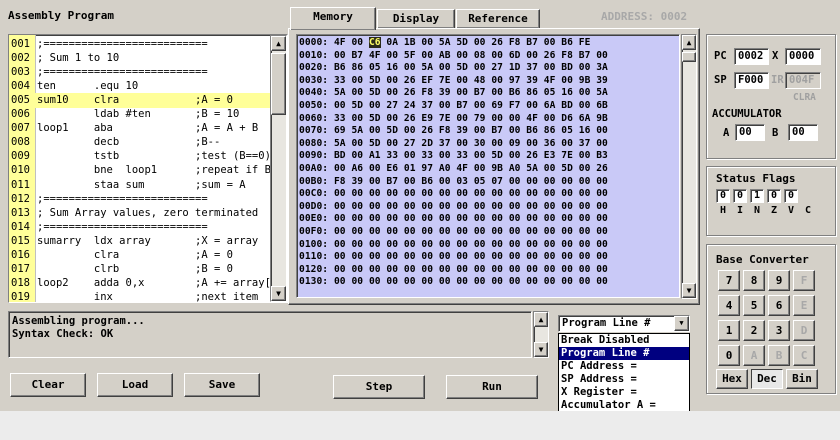 This screenshot has height=440, width=840. Describe the element at coordinates (515, 105) in the screenshot. I see `memory-byte: F7` at that location.